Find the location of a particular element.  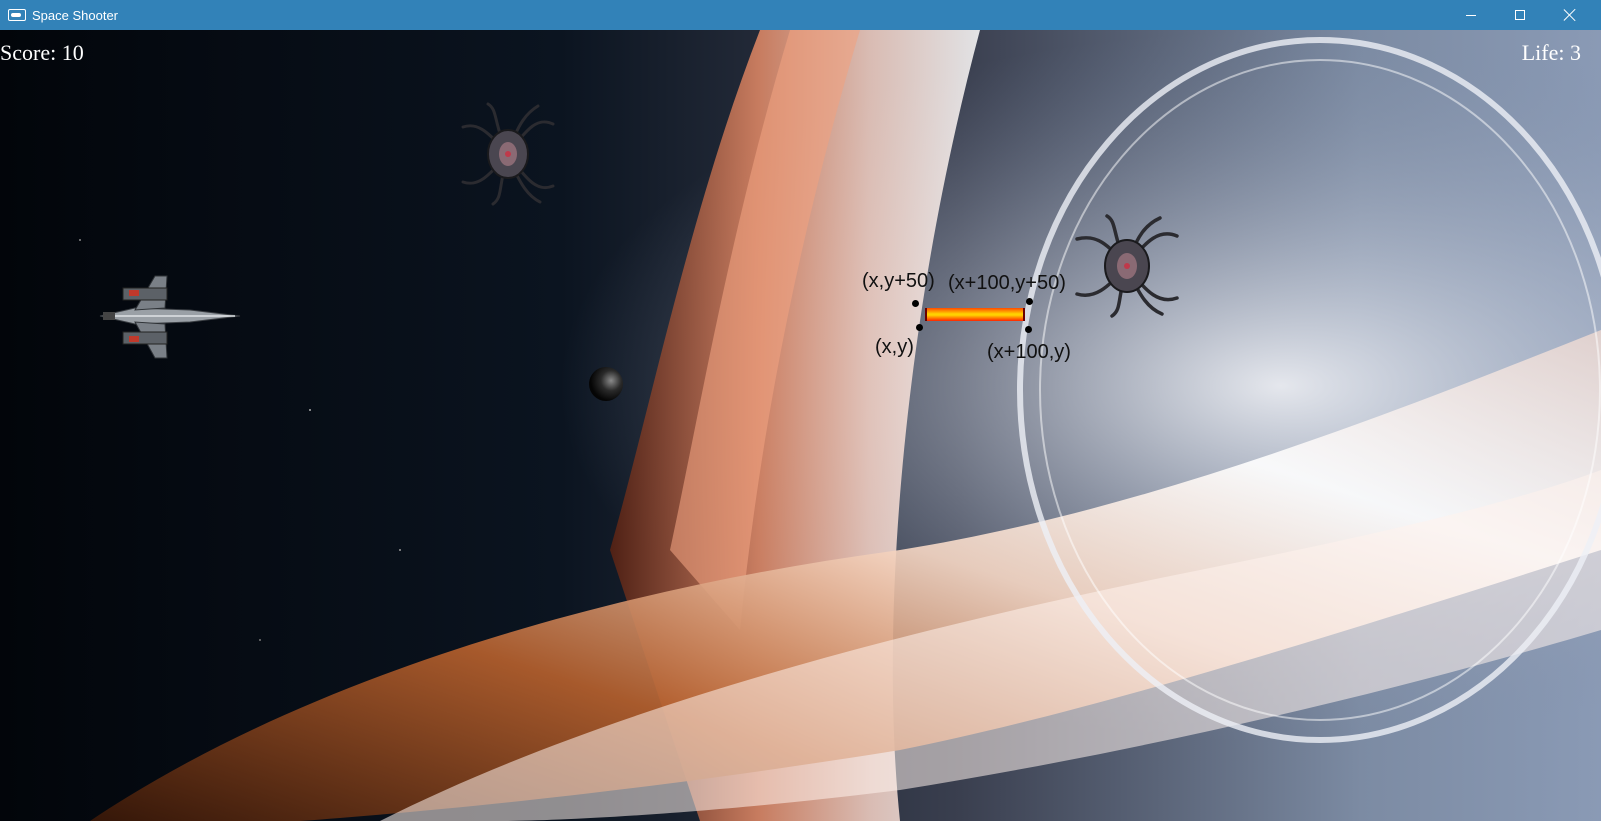

coord-label-top-right: (x+100,y+50) is located at coordinates (1007, 283).